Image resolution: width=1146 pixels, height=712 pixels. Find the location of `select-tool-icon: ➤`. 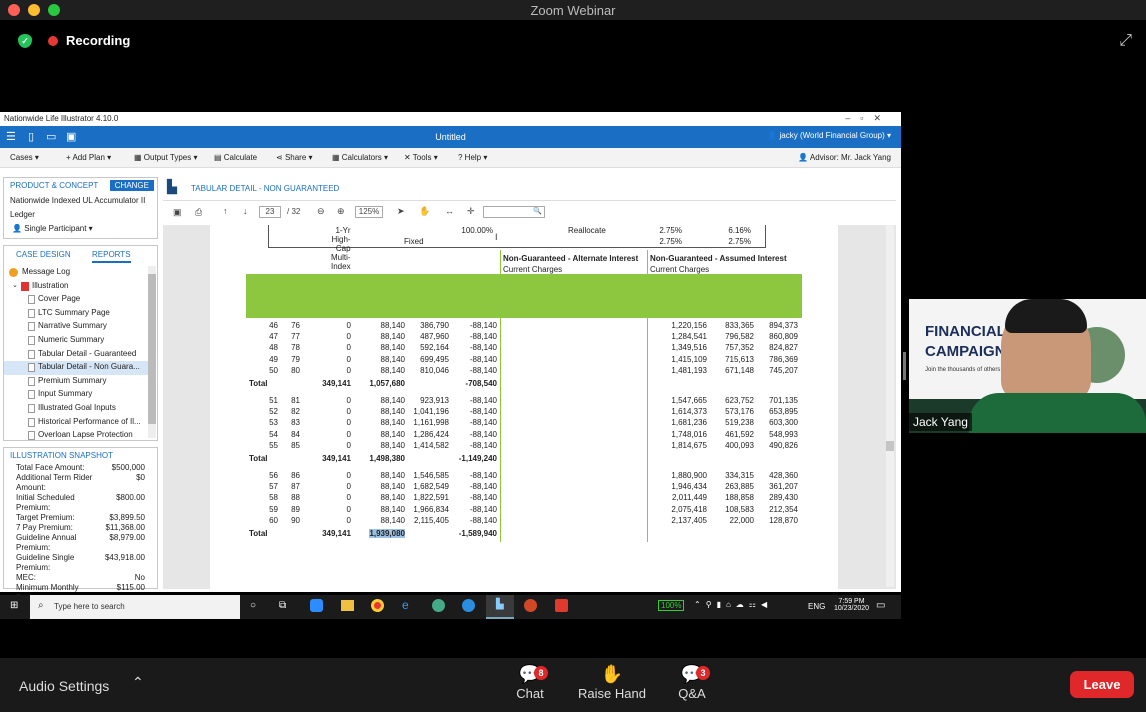

select-tool-icon: ➤ is located at coordinates (401, 211).